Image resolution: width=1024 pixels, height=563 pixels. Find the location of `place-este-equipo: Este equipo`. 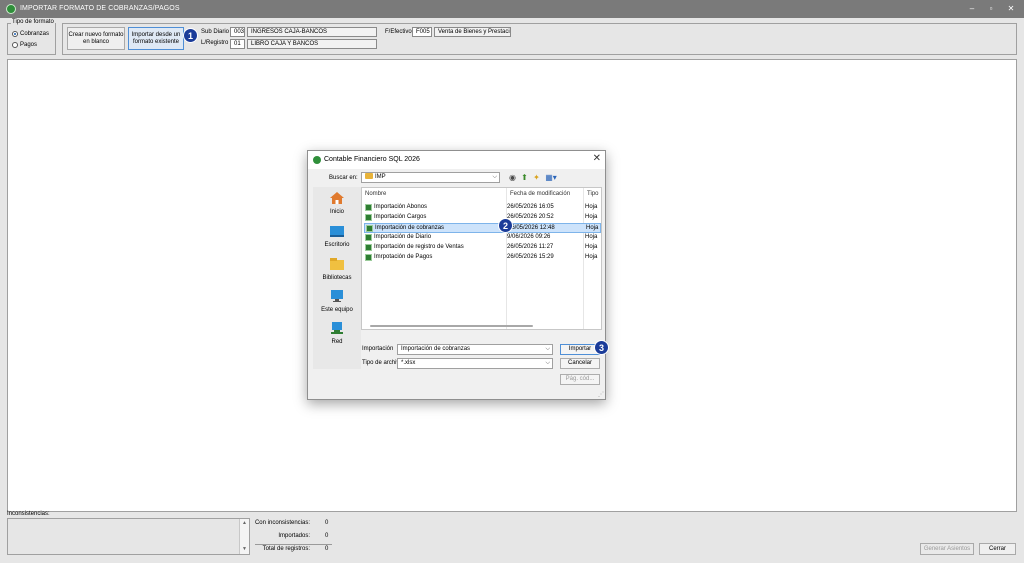

place-este-equipo: Este equipo is located at coordinates (337, 301).